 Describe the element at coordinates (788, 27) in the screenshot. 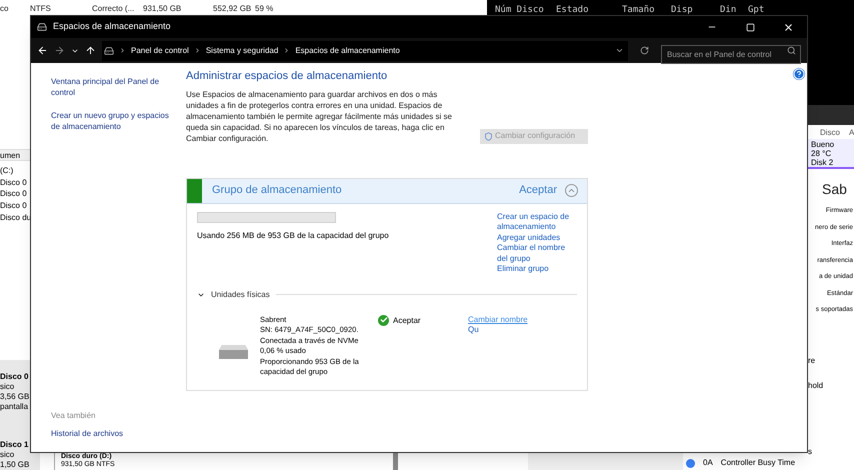

I see `close-icon` at that location.